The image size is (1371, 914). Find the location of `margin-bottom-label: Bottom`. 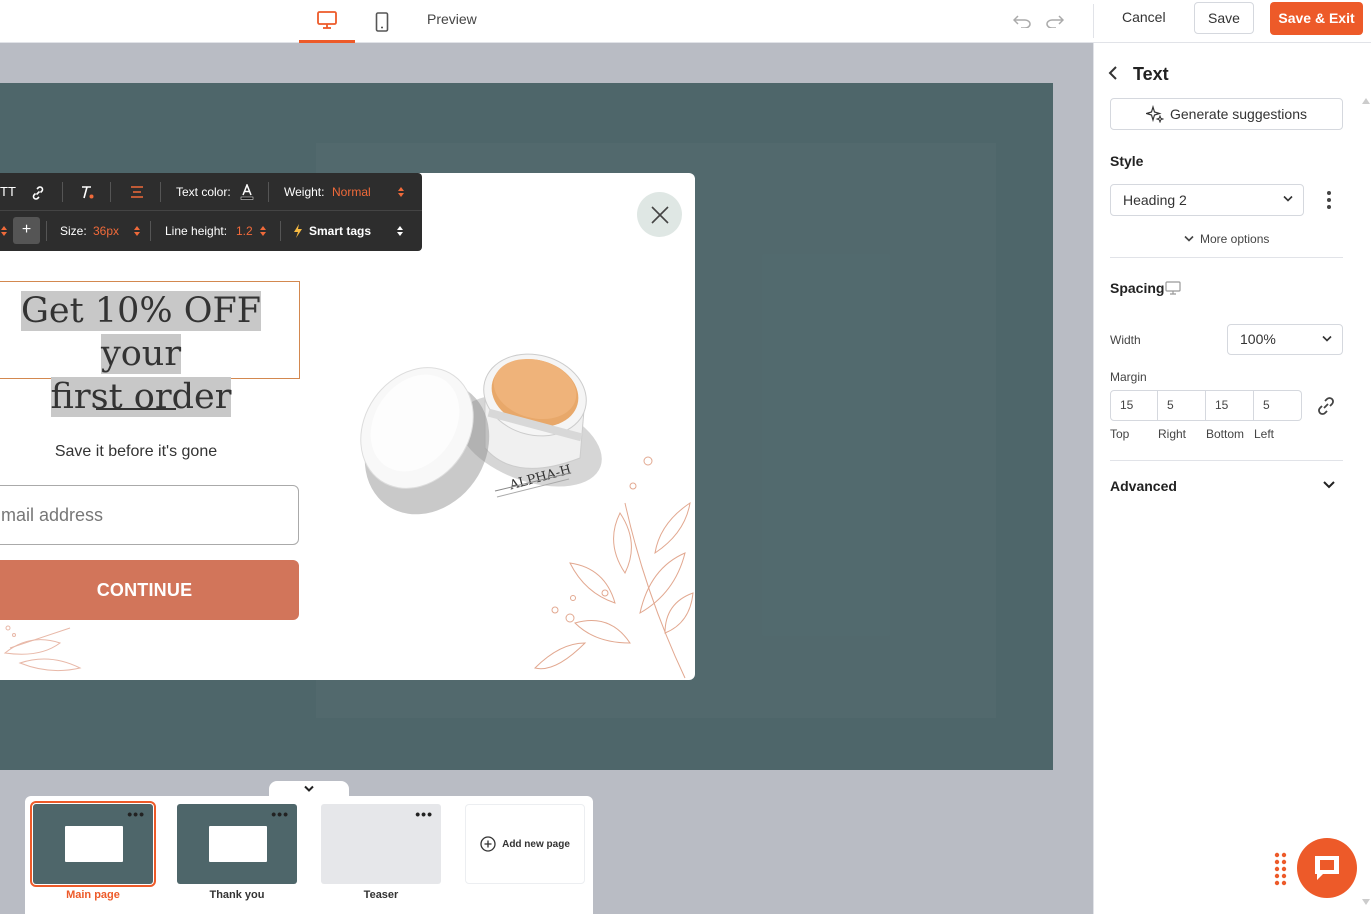

margin-bottom-label: Bottom is located at coordinates (1225, 434).